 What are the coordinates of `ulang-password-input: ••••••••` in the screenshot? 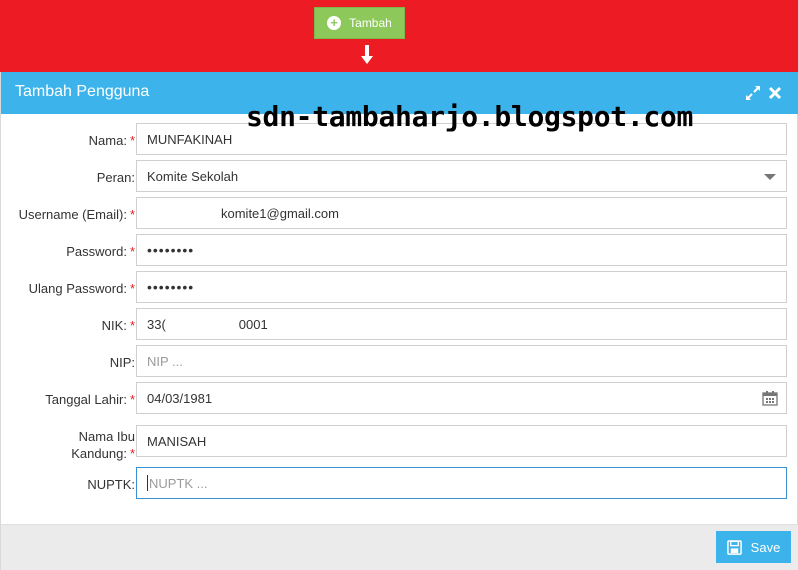 It's located at (461, 287).